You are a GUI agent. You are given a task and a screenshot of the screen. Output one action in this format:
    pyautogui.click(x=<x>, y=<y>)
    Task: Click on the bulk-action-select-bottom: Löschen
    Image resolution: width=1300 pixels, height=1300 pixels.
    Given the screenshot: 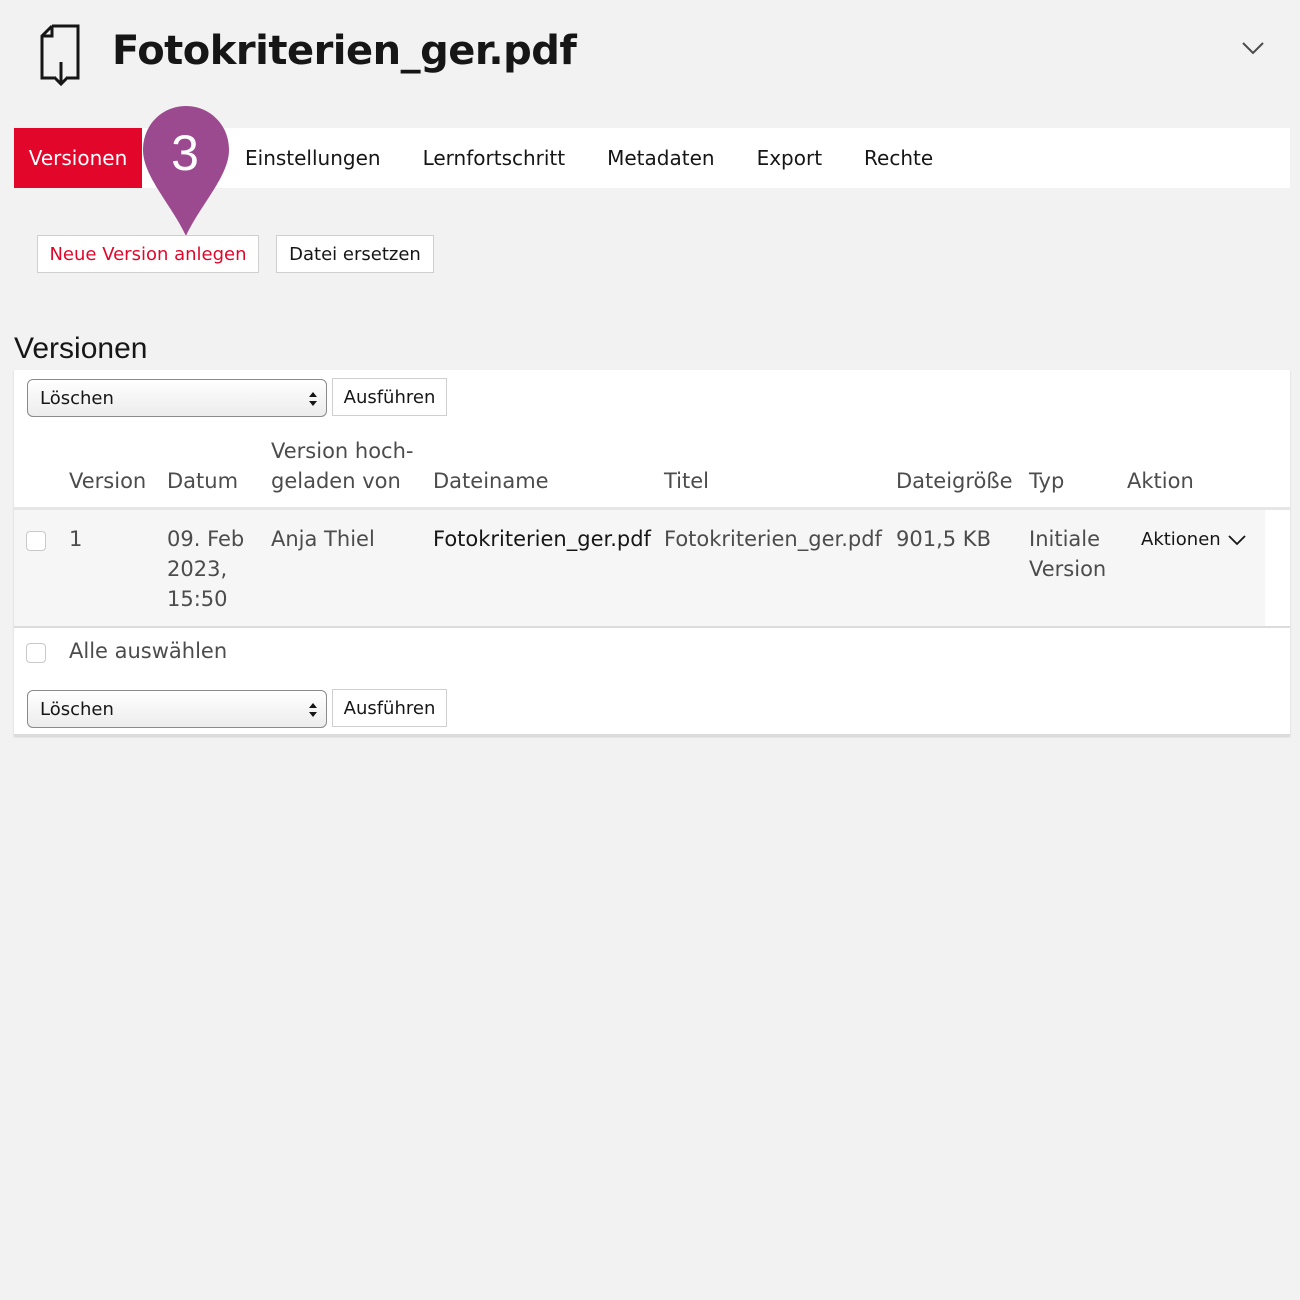 What is the action you would take?
    pyautogui.click(x=177, y=709)
    